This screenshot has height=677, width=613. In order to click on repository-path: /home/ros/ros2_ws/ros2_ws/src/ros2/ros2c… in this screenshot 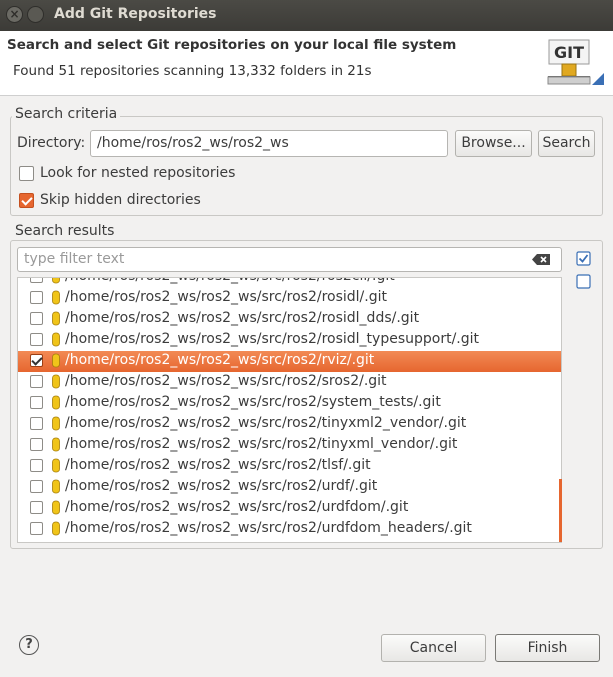, I will do `click(230, 281)`.